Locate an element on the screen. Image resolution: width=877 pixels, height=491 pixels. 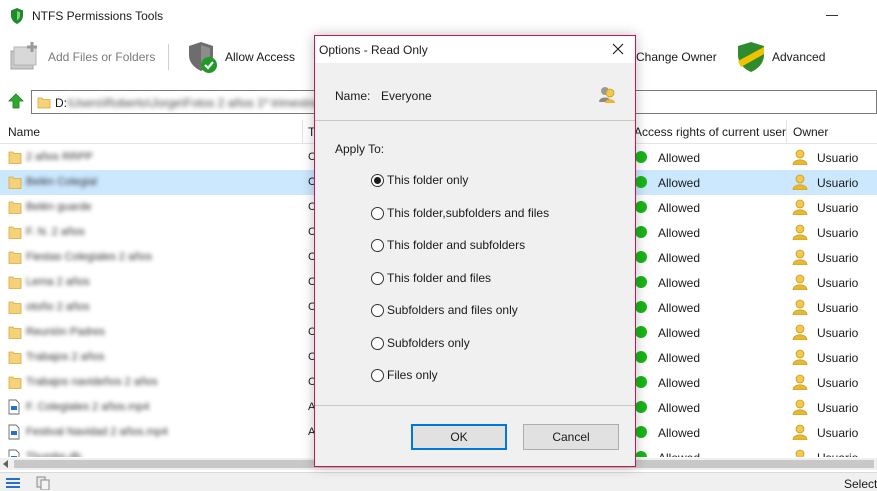
change-owner-button: Change Owner is located at coordinates (676, 57).